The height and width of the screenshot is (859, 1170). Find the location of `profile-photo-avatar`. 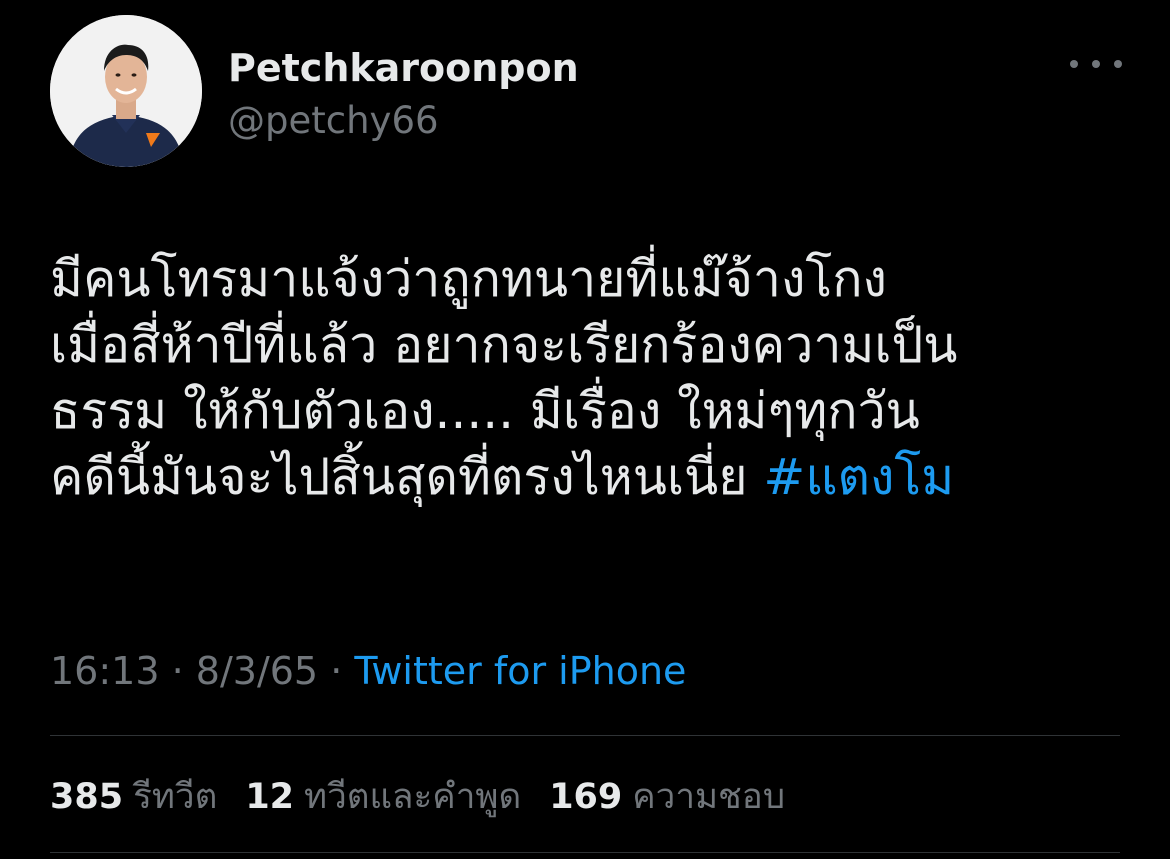

profile-photo-avatar is located at coordinates (126, 91).